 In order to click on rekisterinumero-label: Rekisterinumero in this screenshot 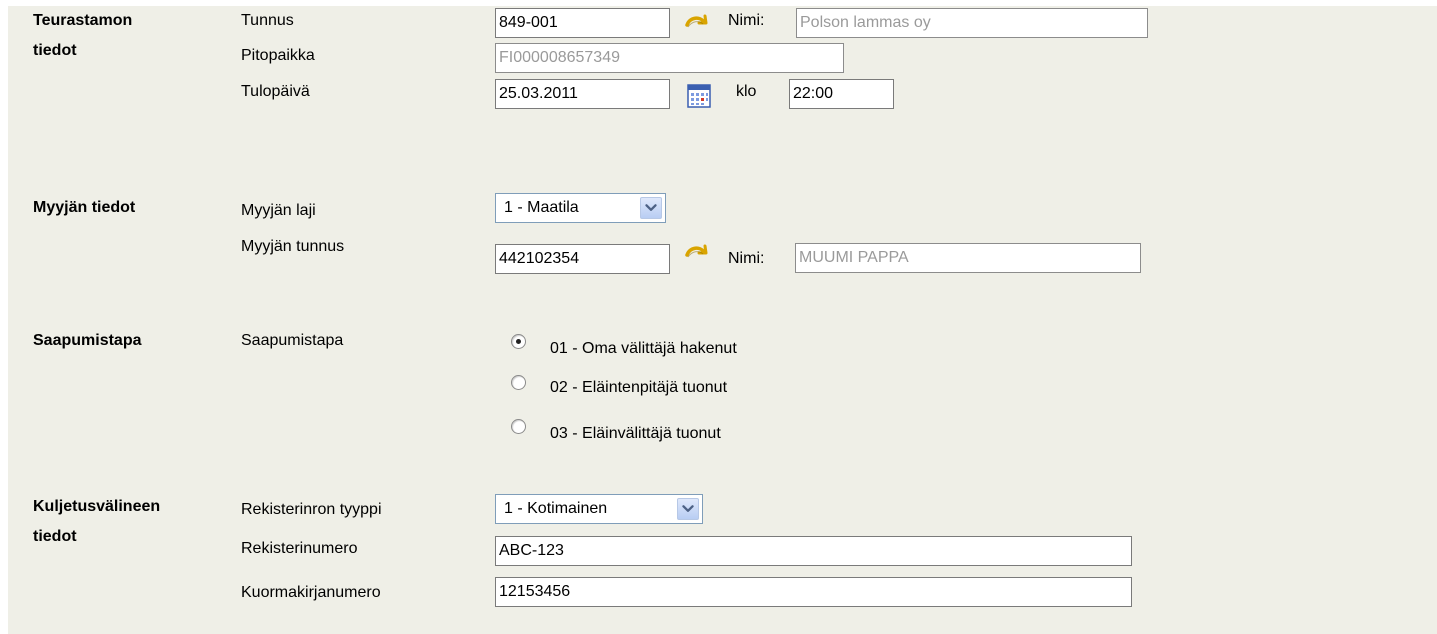, I will do `click(299, 548)`.